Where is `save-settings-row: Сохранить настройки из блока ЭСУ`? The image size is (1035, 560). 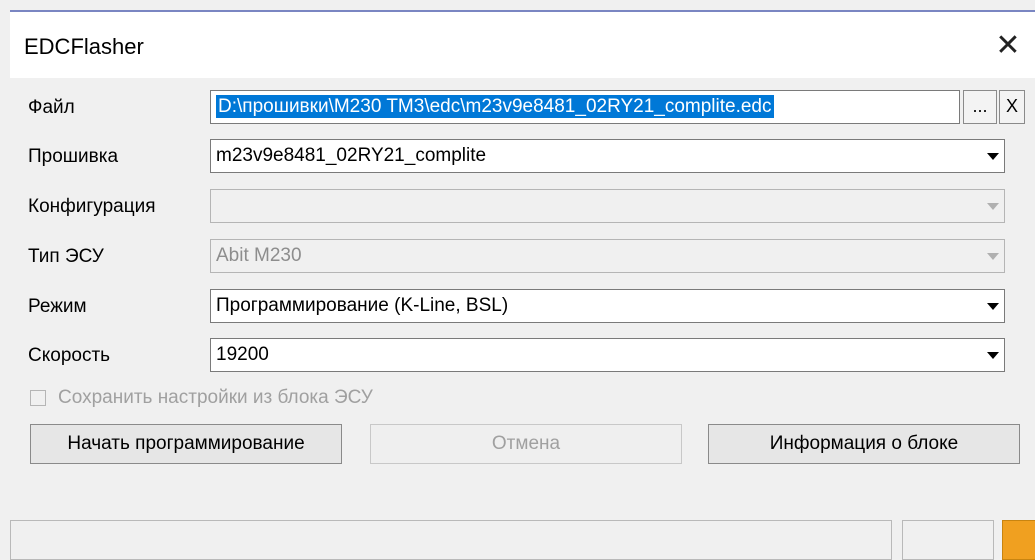
save-settings-row: Сохранить настройки из блока ЭСУ is located at coordinates (201, 398).